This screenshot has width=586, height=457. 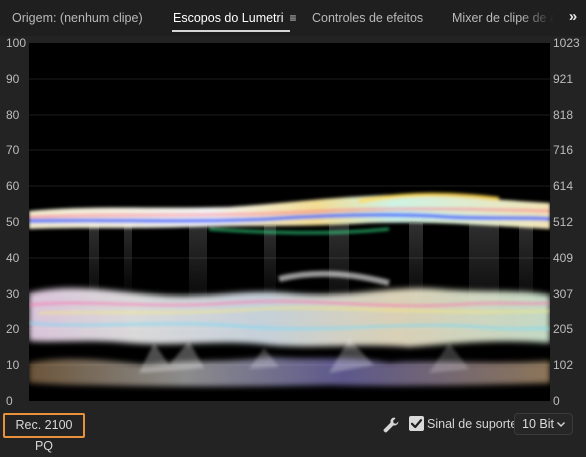 I want to click on right-axis-tick: 512, so click(x=563, y=222).